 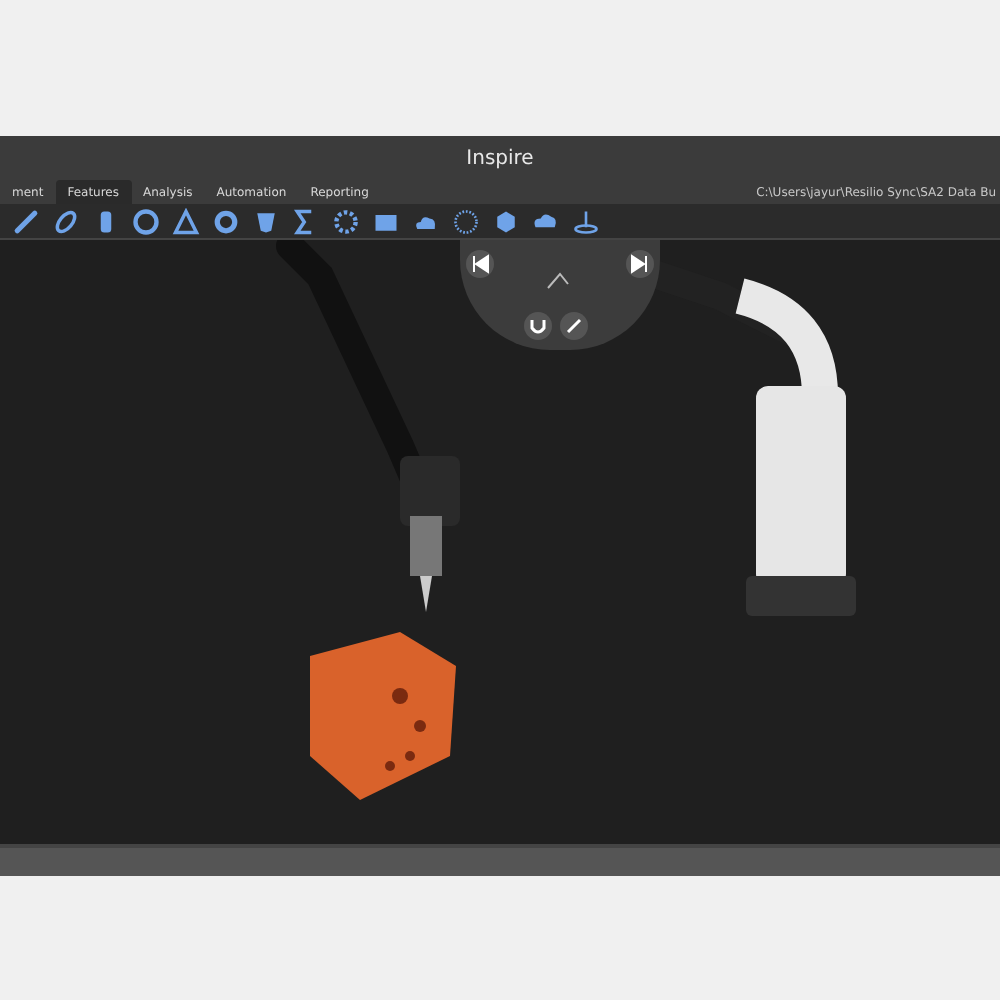 I want to click on ring-icon, so click(x=346, y=221).